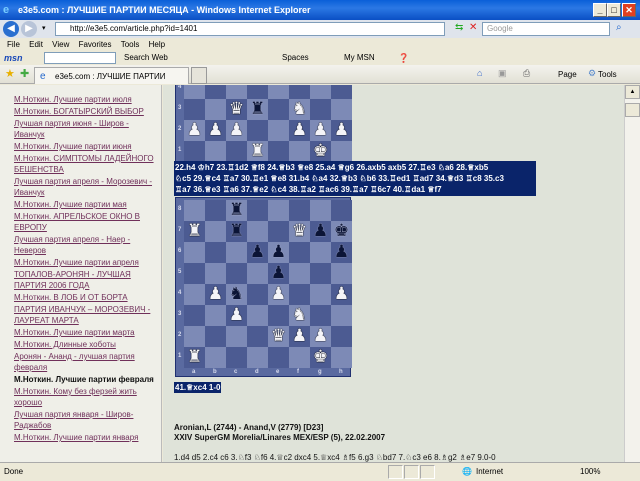 This screenshot has height=481, width=640. I want to click on refresh-icon: ⇆, so click(459, 27).